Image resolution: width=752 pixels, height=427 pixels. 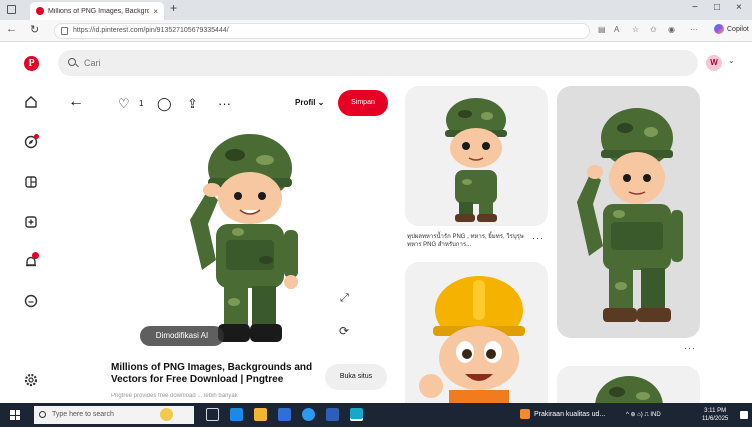 I want to click on save-button: Simpan, so click(x=363, y=103).